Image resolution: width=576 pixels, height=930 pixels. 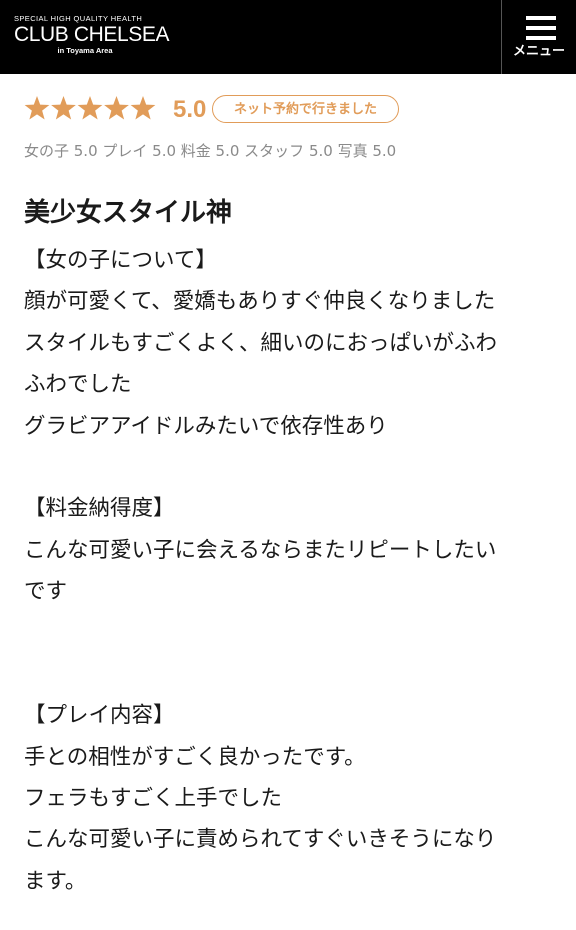 I want to click on review-line: 手との相性がすごく良かったです。, so click(x=195, y=757).